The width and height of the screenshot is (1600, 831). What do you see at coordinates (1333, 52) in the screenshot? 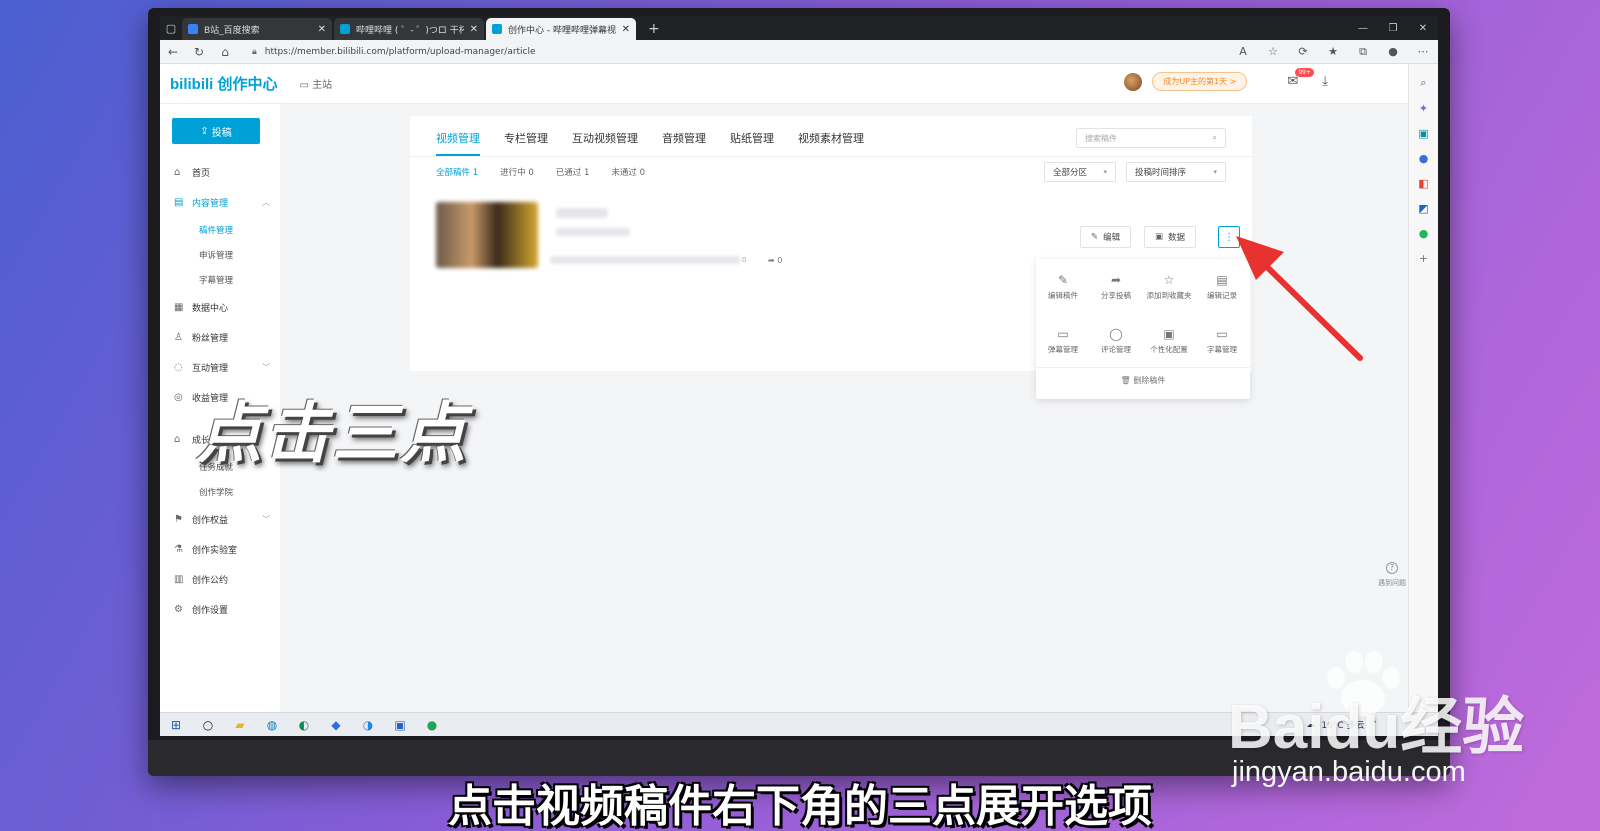
I see `favorites-icon: ★` at bounding box center [1333, 52].